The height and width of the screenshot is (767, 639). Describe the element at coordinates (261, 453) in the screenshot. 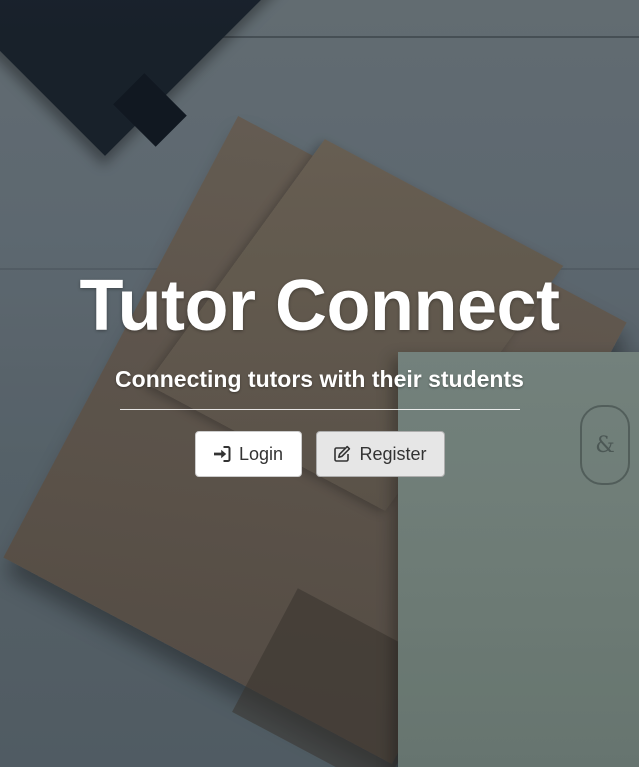

I see `login-button-label: Login` at that location.